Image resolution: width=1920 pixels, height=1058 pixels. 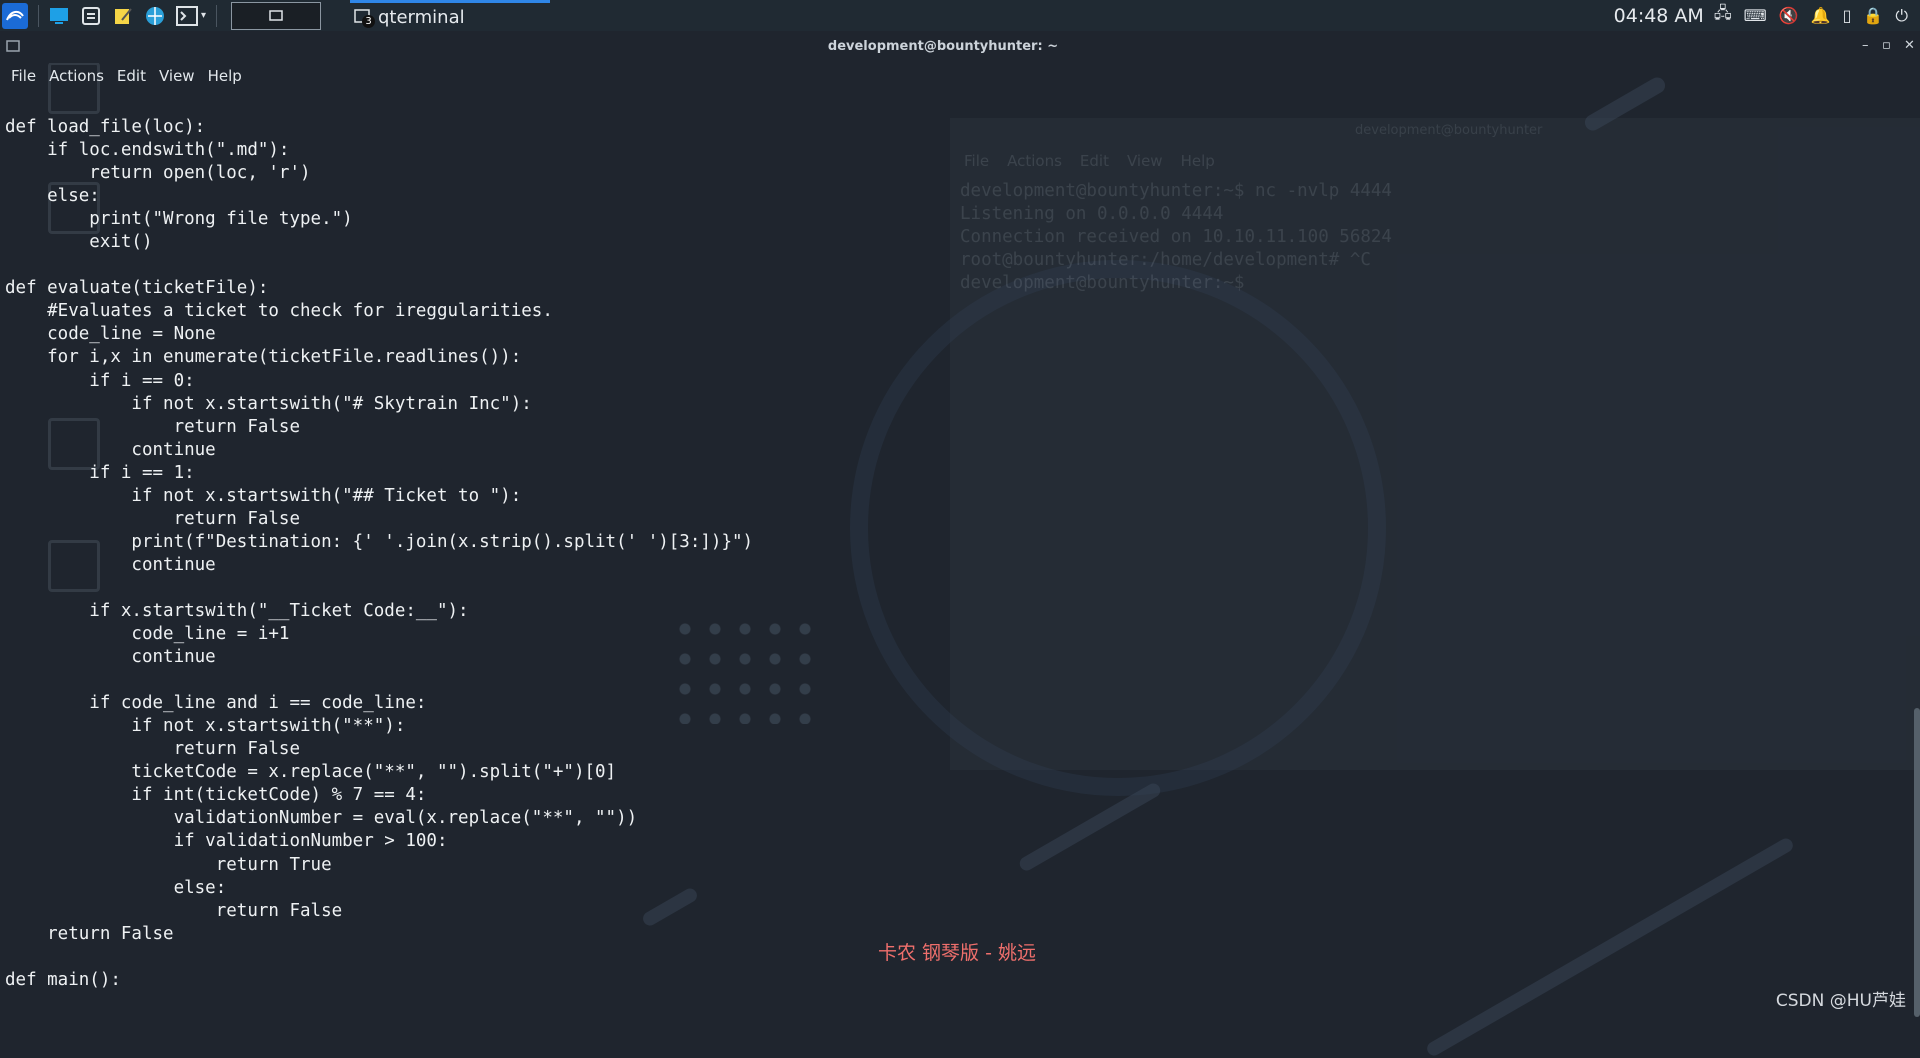 I want to click on taskbar: ▾ 3 qterminal 04:48 AM 🖧 ⌨ 🔇 🔔 ▯ 🔒 ⏻, so click(x=960, y=16).